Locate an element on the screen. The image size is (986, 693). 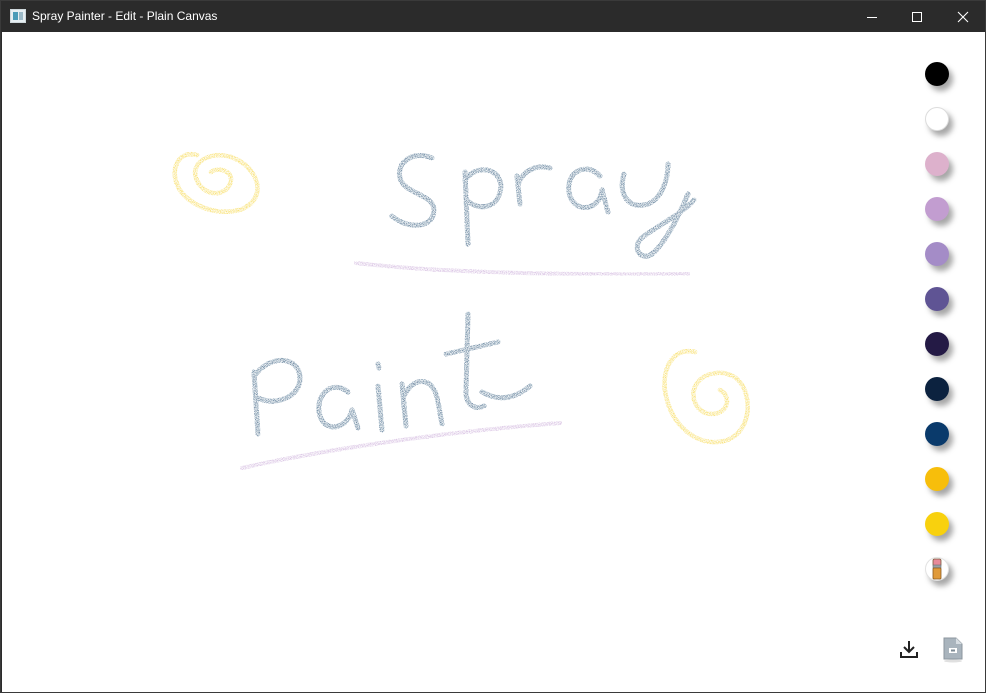
swirl-left is located at coordinates (216, 183).